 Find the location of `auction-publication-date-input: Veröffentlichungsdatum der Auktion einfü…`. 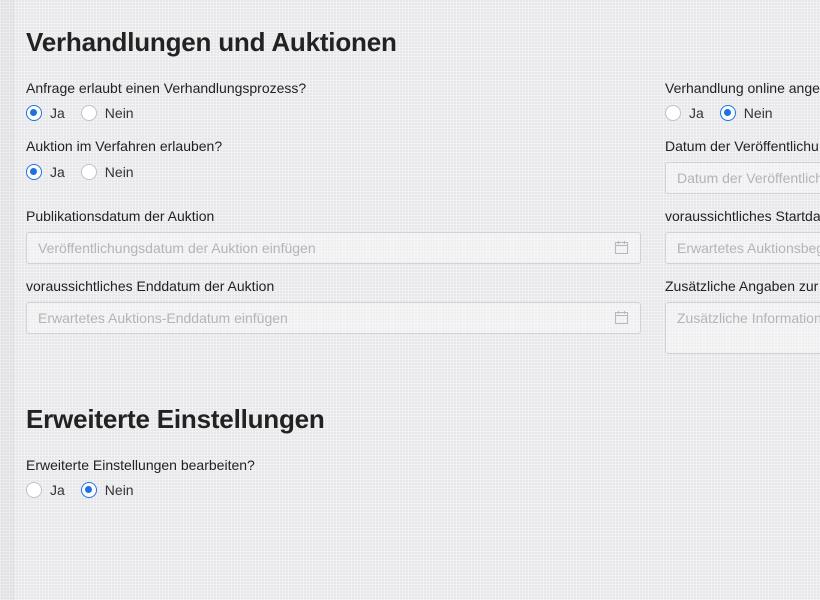

auction-publication-date-input: Veröffentlichungsdatum der Auktion einfü… is located at coordinates (333, 248).